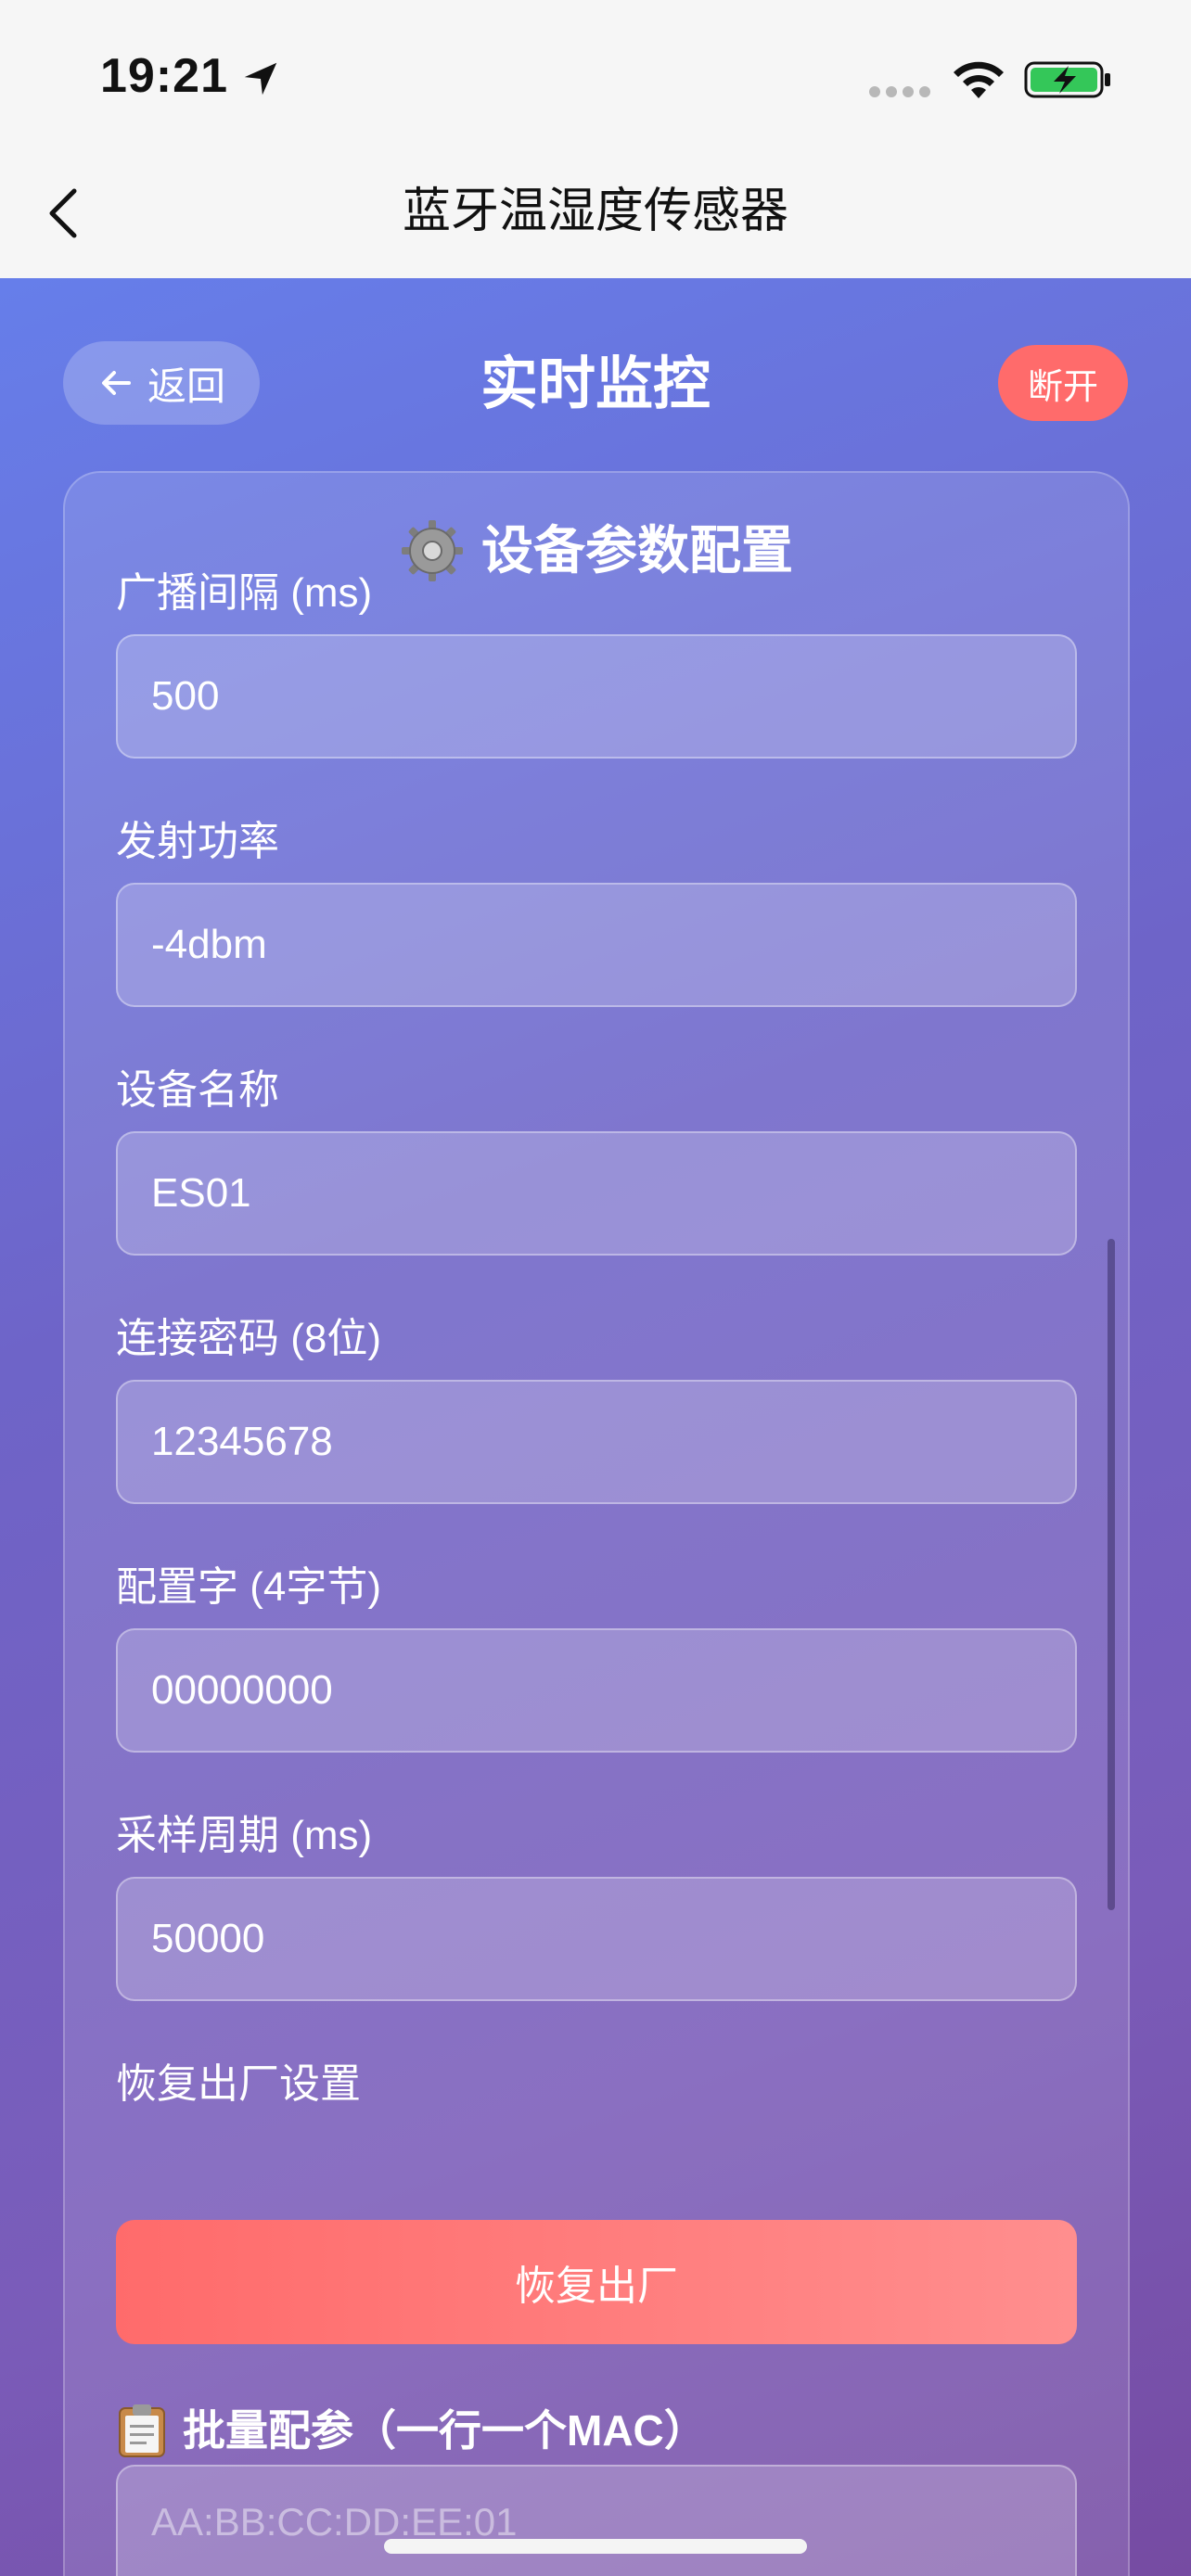 The width and height of the screenshot is (1191, 2576). I want to click on config-word-label: 配置字 (4字节), so click(248, 1587).